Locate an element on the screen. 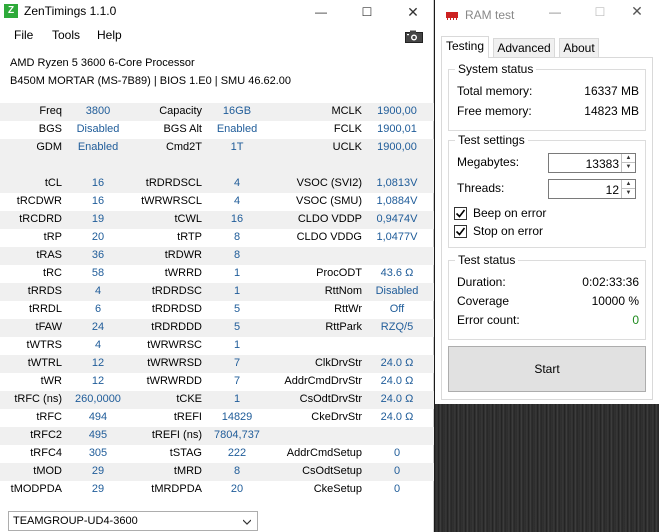  ramtest-minimize-button: — is located at coordinates (555, 12).